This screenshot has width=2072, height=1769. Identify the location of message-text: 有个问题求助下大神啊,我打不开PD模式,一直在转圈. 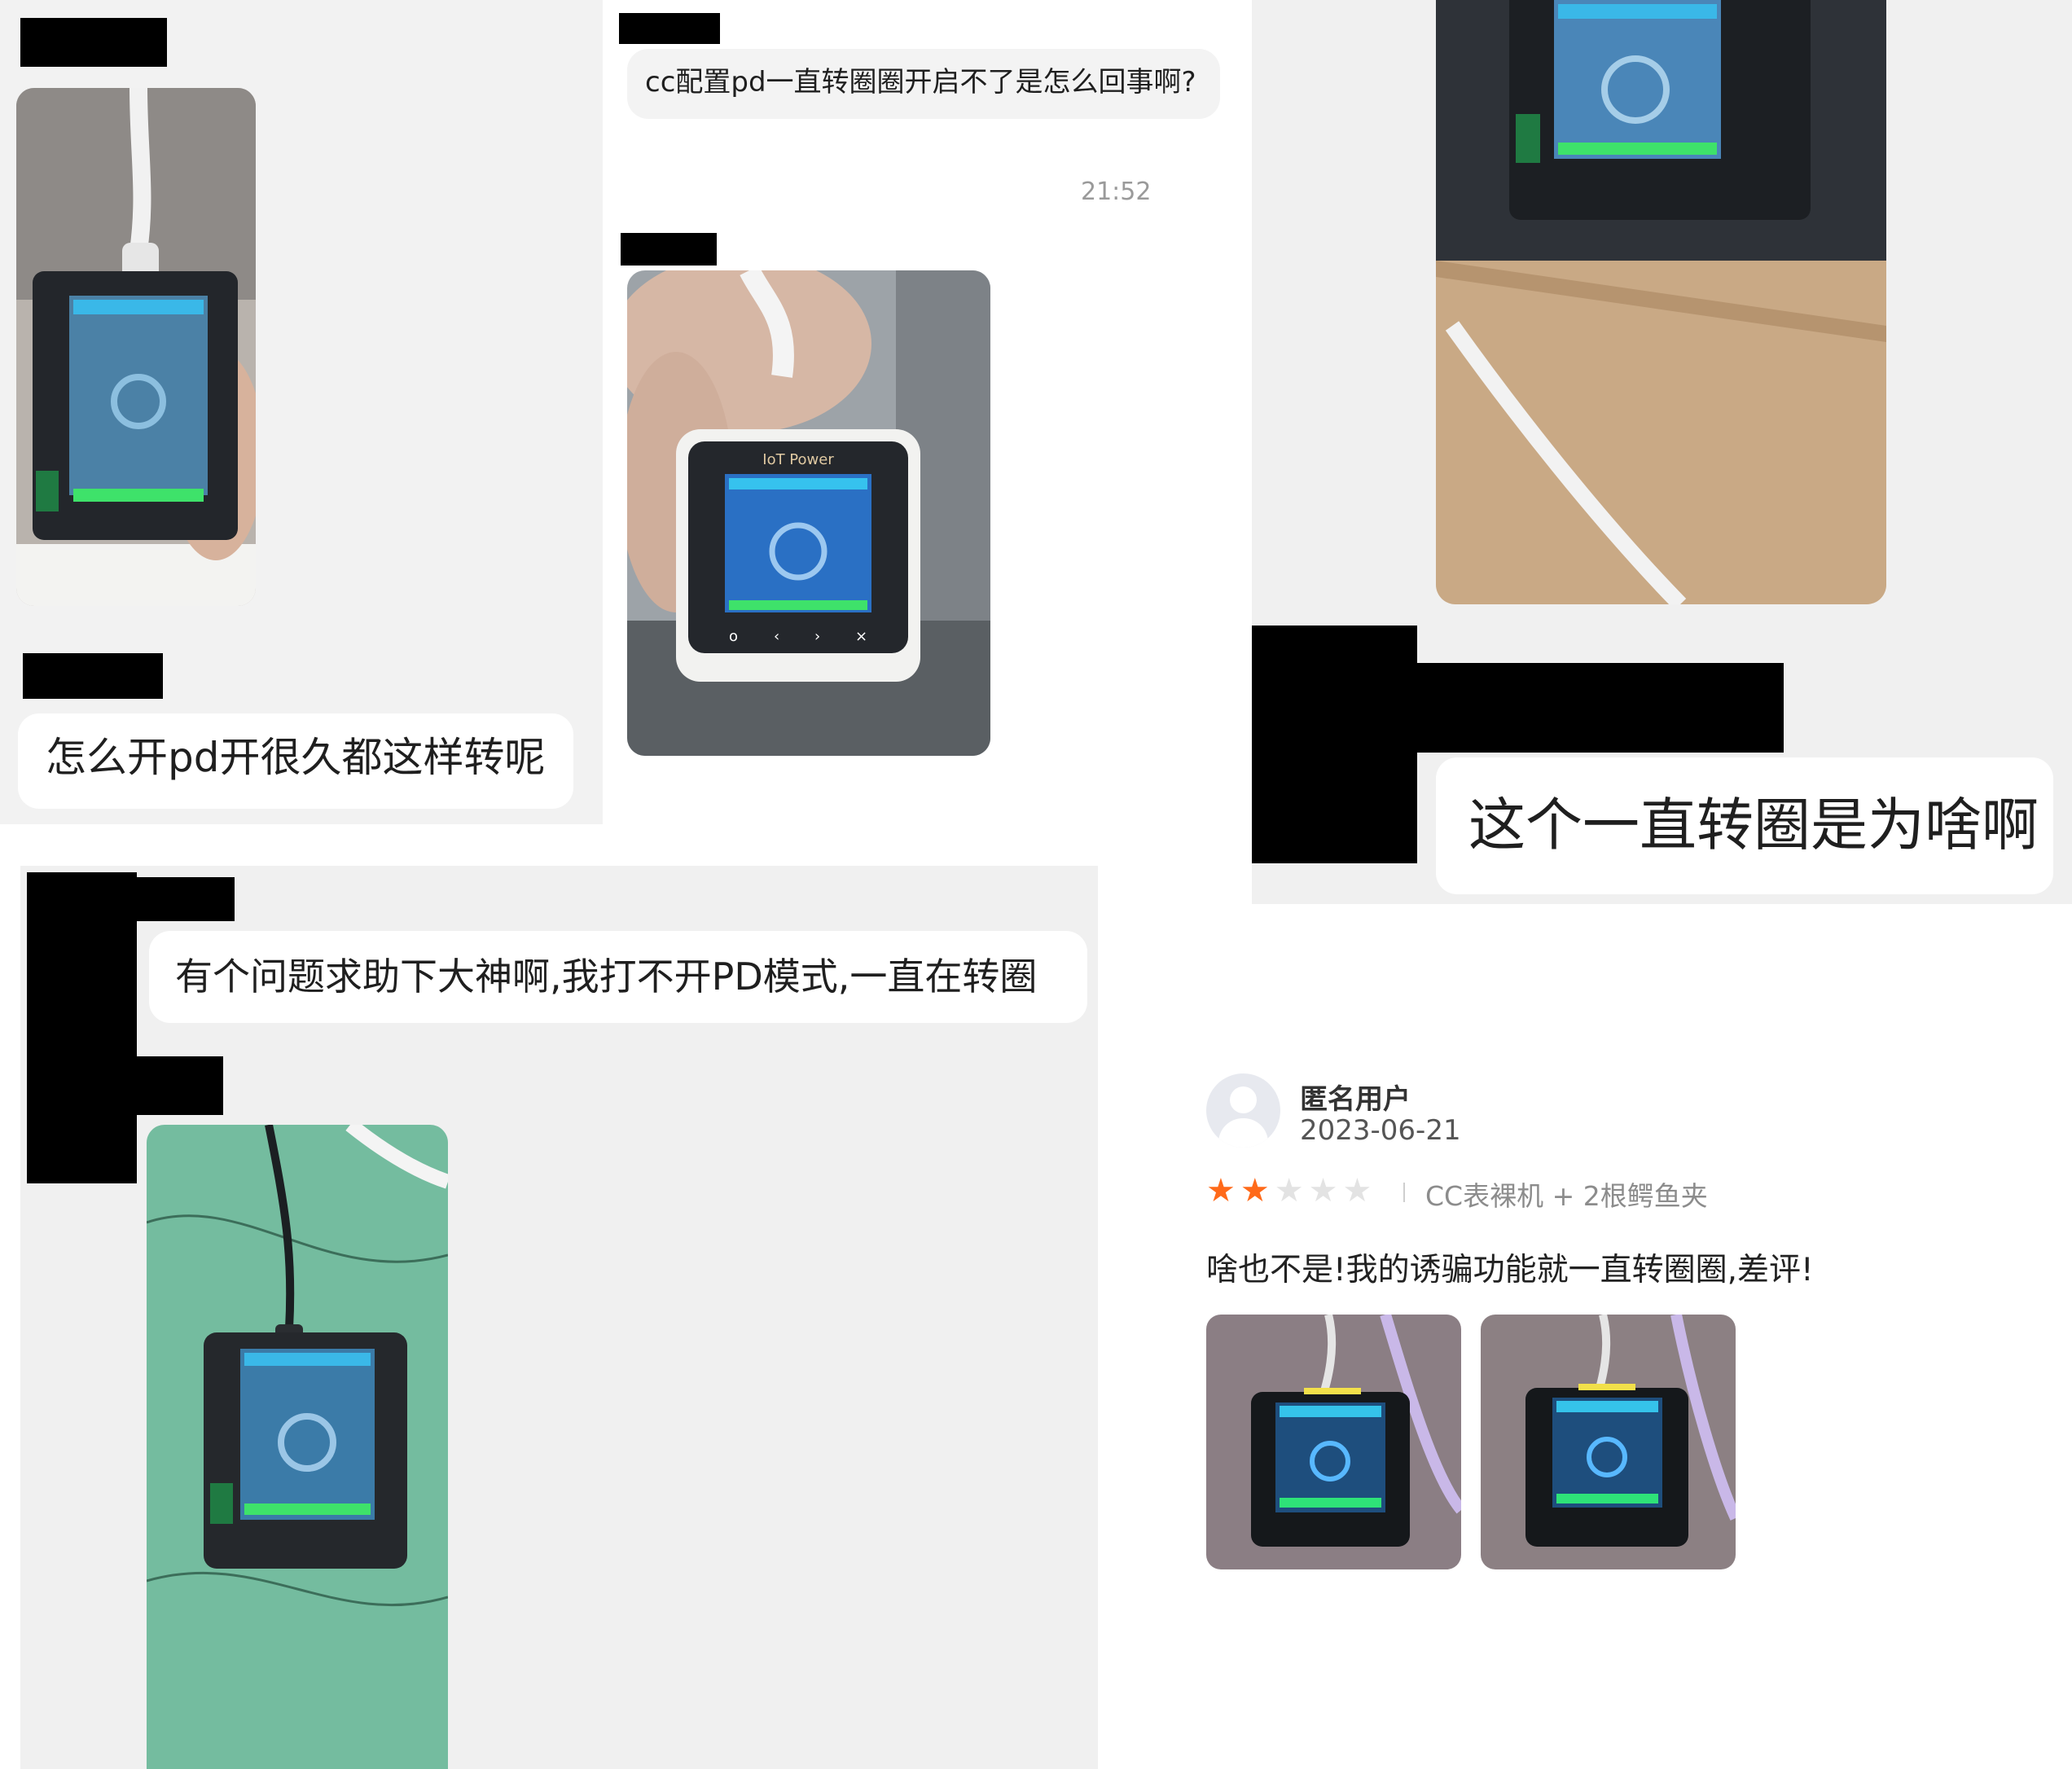
(606, 977).